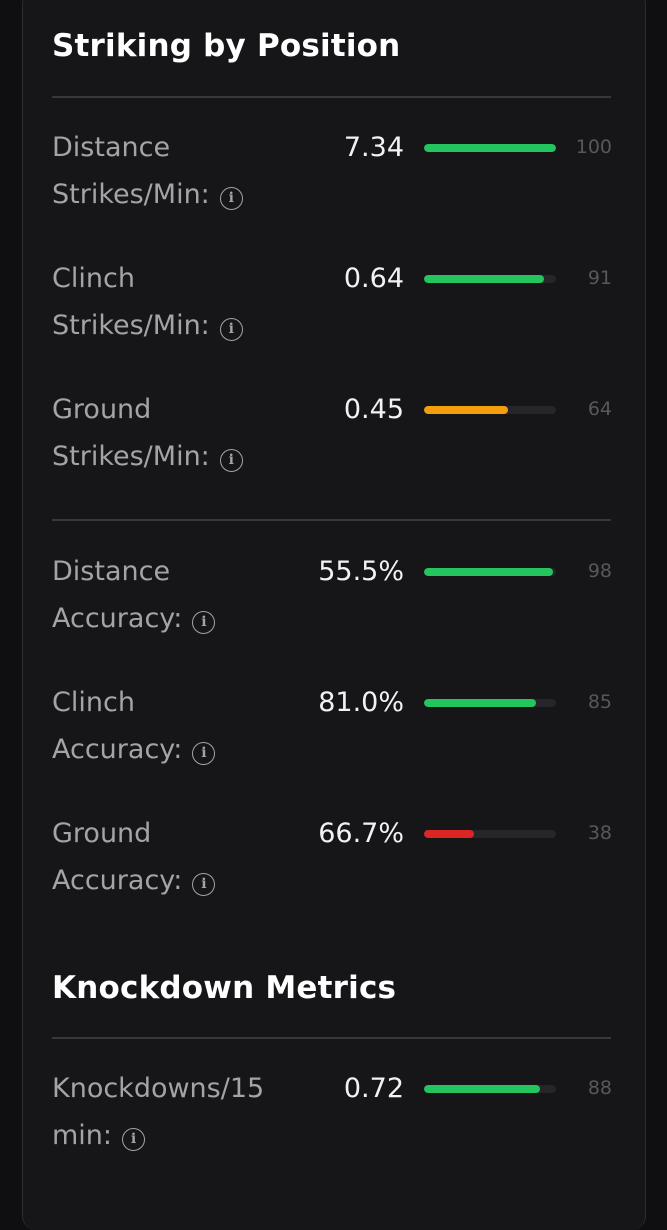  I want to click on percentile-value: 38, so click(599, 833).